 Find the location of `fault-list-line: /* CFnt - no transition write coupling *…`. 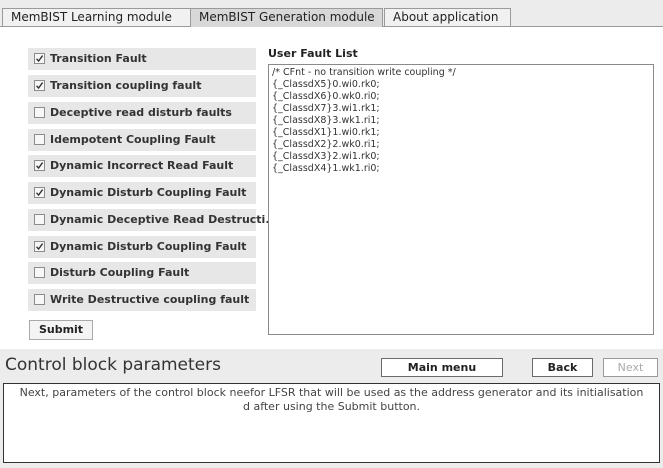

fault-list-line: /* CFnt - no transition write coupling *… is located at coordinates (364, 72).